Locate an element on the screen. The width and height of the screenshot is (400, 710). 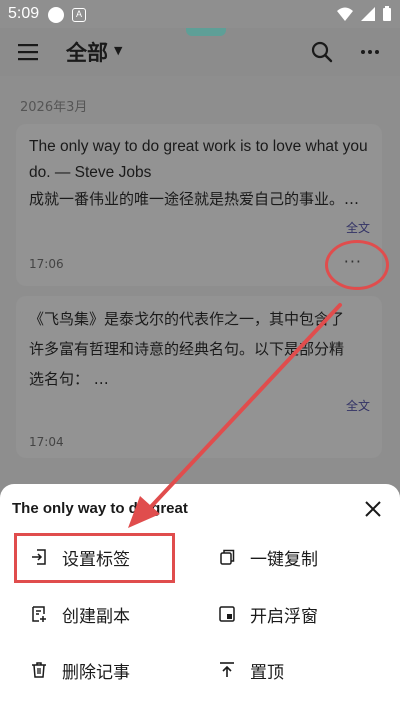
home-indicator is located at coordinates (200, 707).